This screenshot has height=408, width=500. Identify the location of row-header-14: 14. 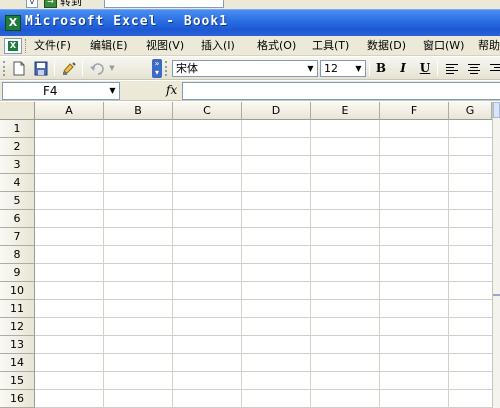
(17, 363).